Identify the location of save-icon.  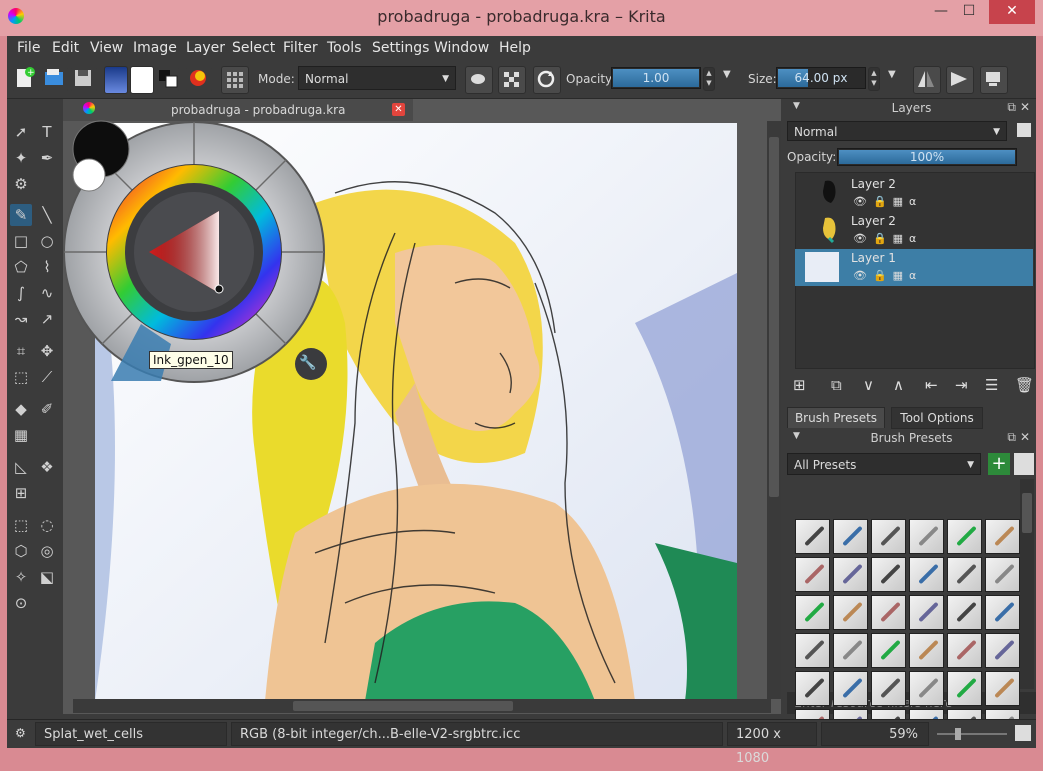
(84, 79).